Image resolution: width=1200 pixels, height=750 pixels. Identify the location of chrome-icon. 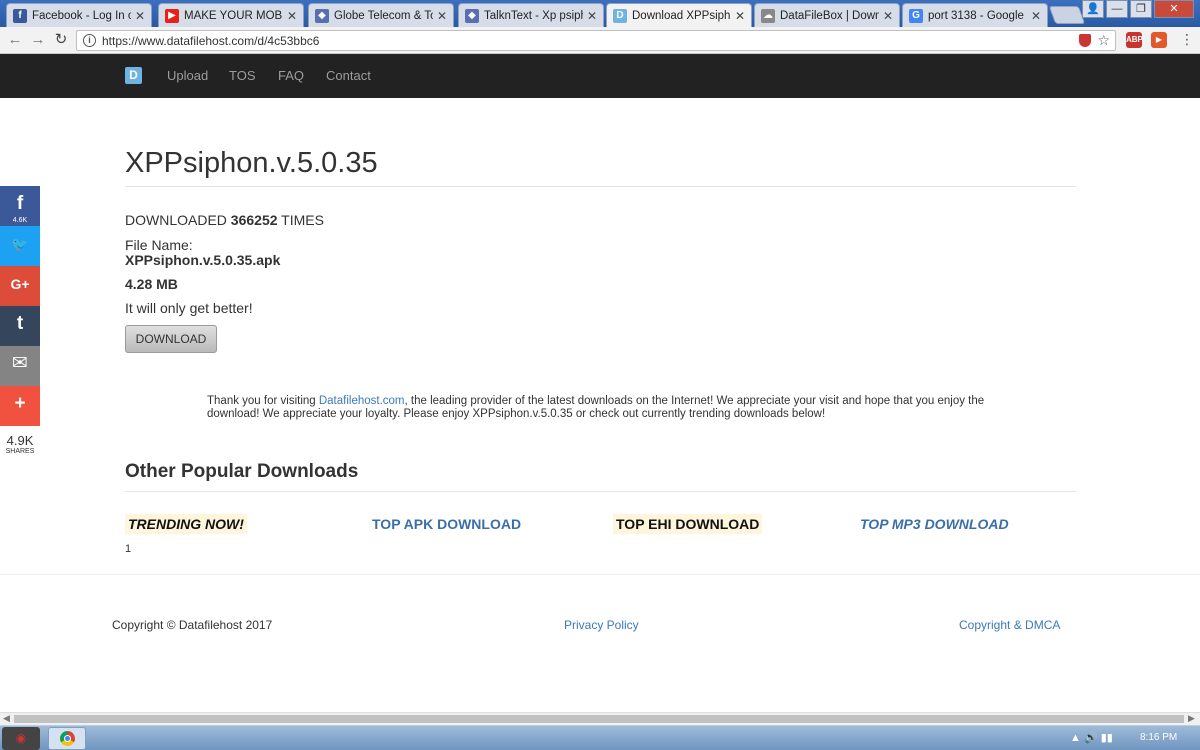
(67, 738).